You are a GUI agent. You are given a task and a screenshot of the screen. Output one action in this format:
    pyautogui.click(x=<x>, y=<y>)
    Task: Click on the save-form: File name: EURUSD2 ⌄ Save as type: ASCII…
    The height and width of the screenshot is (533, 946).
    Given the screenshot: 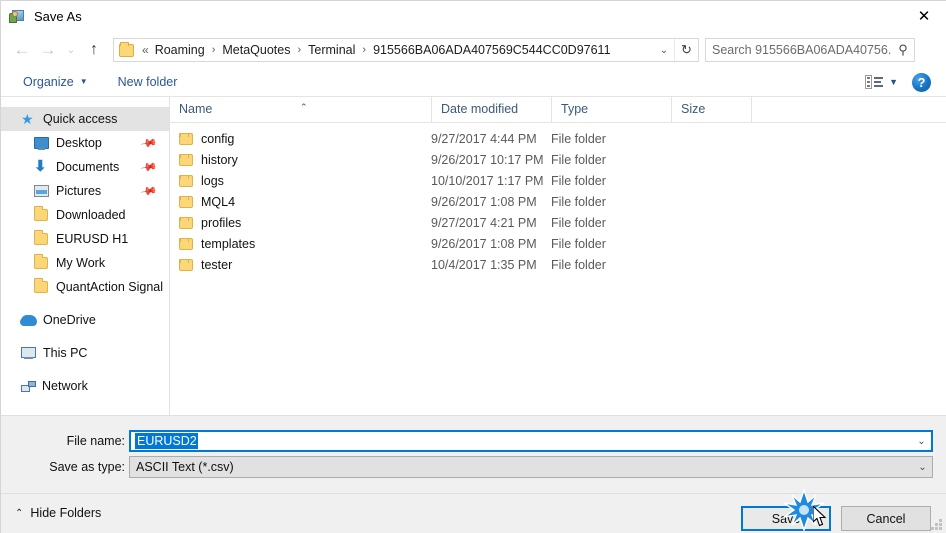 What is the action you would take?
    pyautogui.click(x=473, y=454)
    